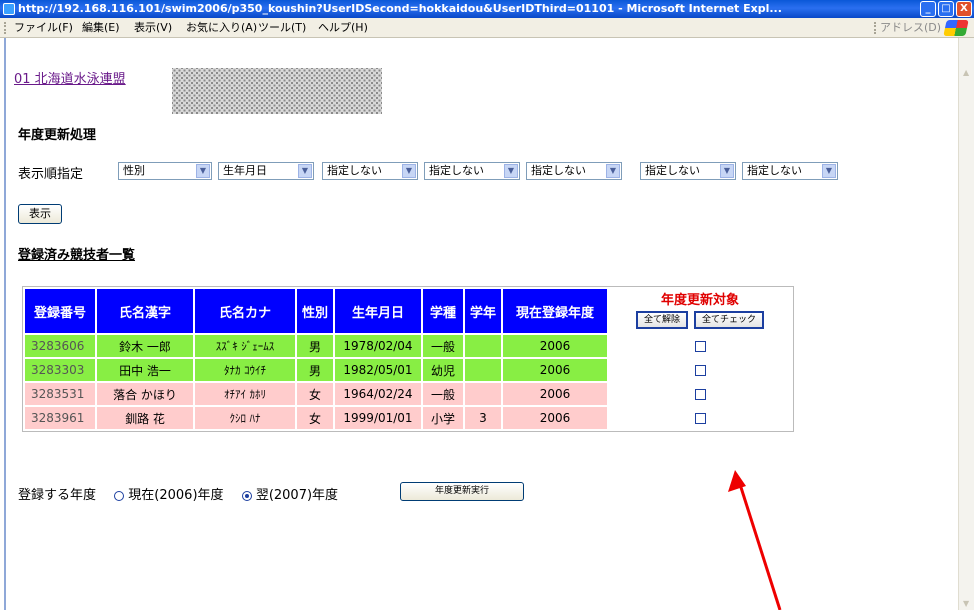 This screenshot has height=610, width=974. What do you see at coordinates (60, 370) in the screenshot?
I see `cell-reg-number: 3283303` at bounding box center [60, 370].